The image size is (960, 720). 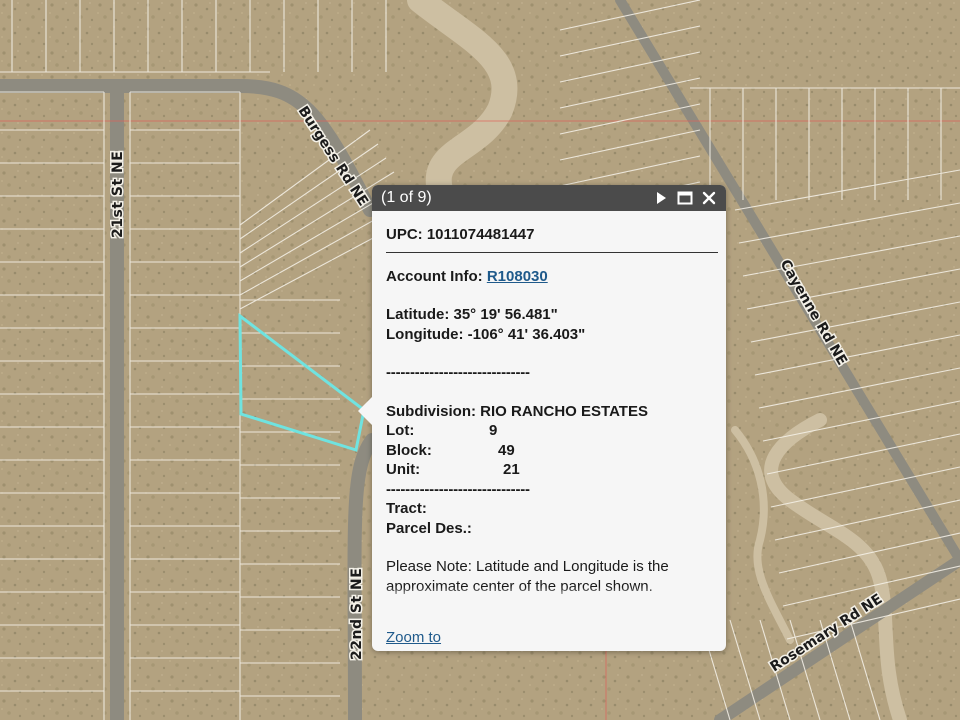 What do you see at coordinates (526, 334) in the screenshot?
I see `longitude-value: -106° 41' 36.403"` at bounding box center [526, 334].